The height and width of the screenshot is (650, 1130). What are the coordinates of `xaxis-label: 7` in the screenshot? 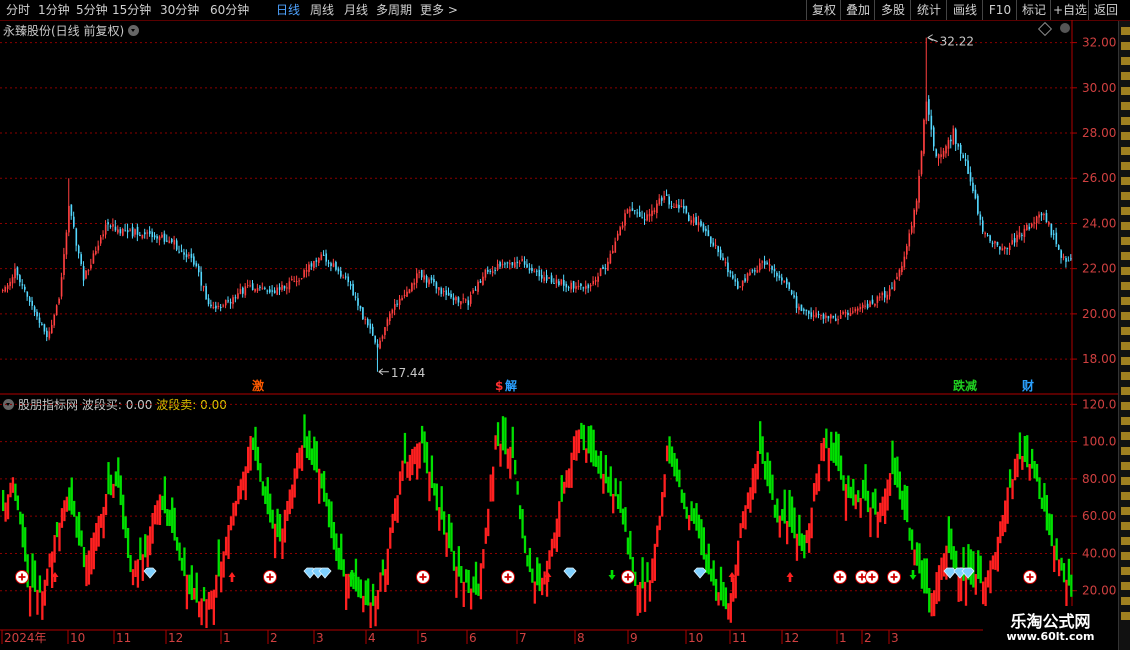 It's located at (523, 638).